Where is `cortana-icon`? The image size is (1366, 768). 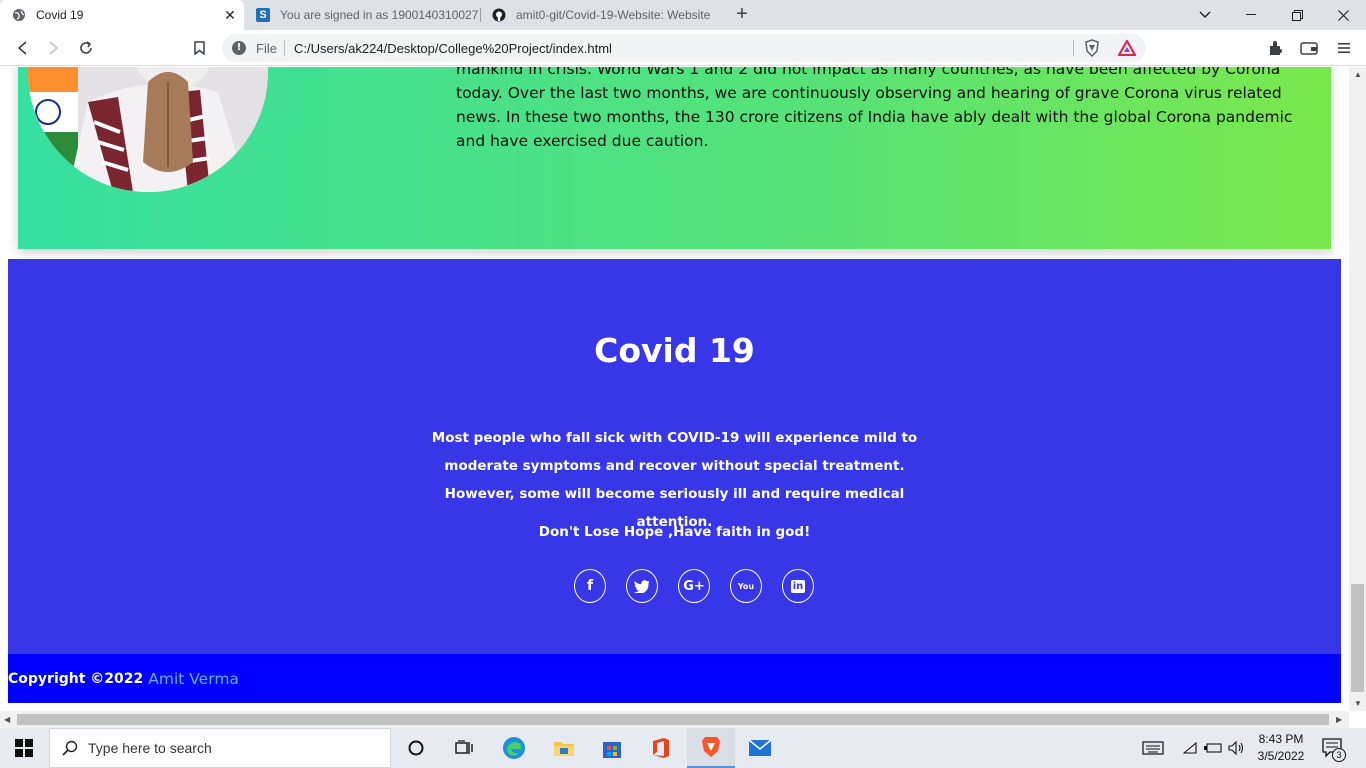
cortana-icon is located at coordinates (416, 748).